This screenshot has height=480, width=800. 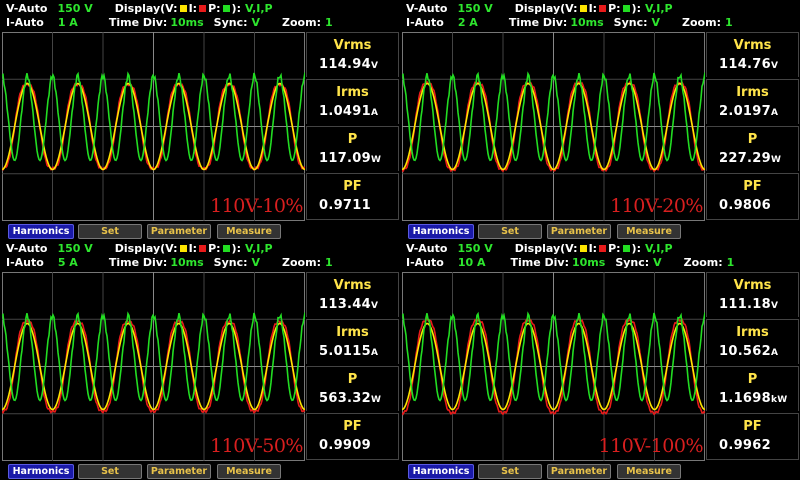 What do you see at coordinates (745, 205) in the screenshot?
I see `measurement-number: 0.9806` at bounding box center [745, 205].